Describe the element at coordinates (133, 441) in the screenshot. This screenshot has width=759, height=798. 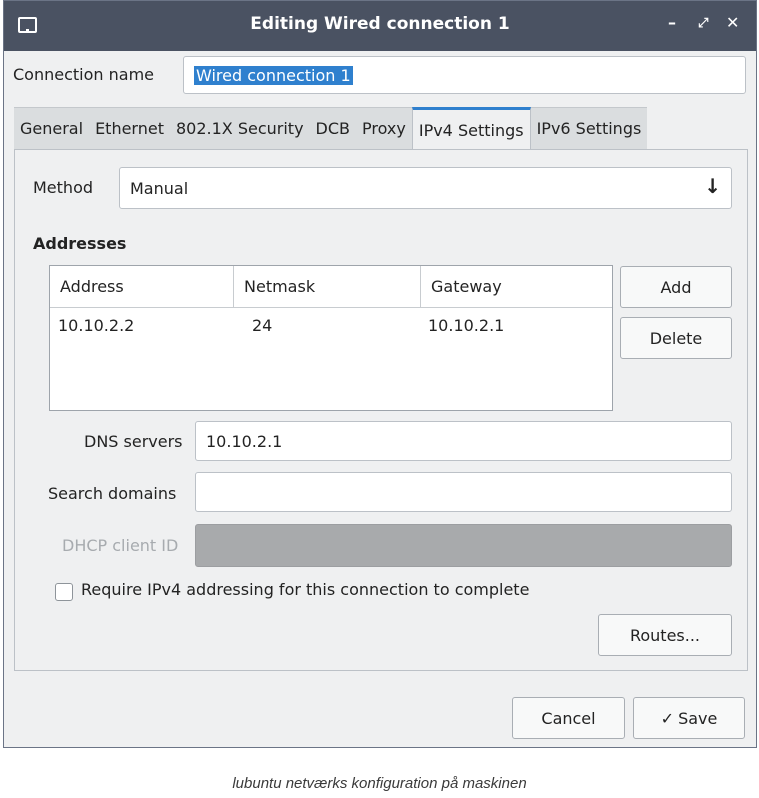
I see `dns-servers-label: DNS servers` at that location.